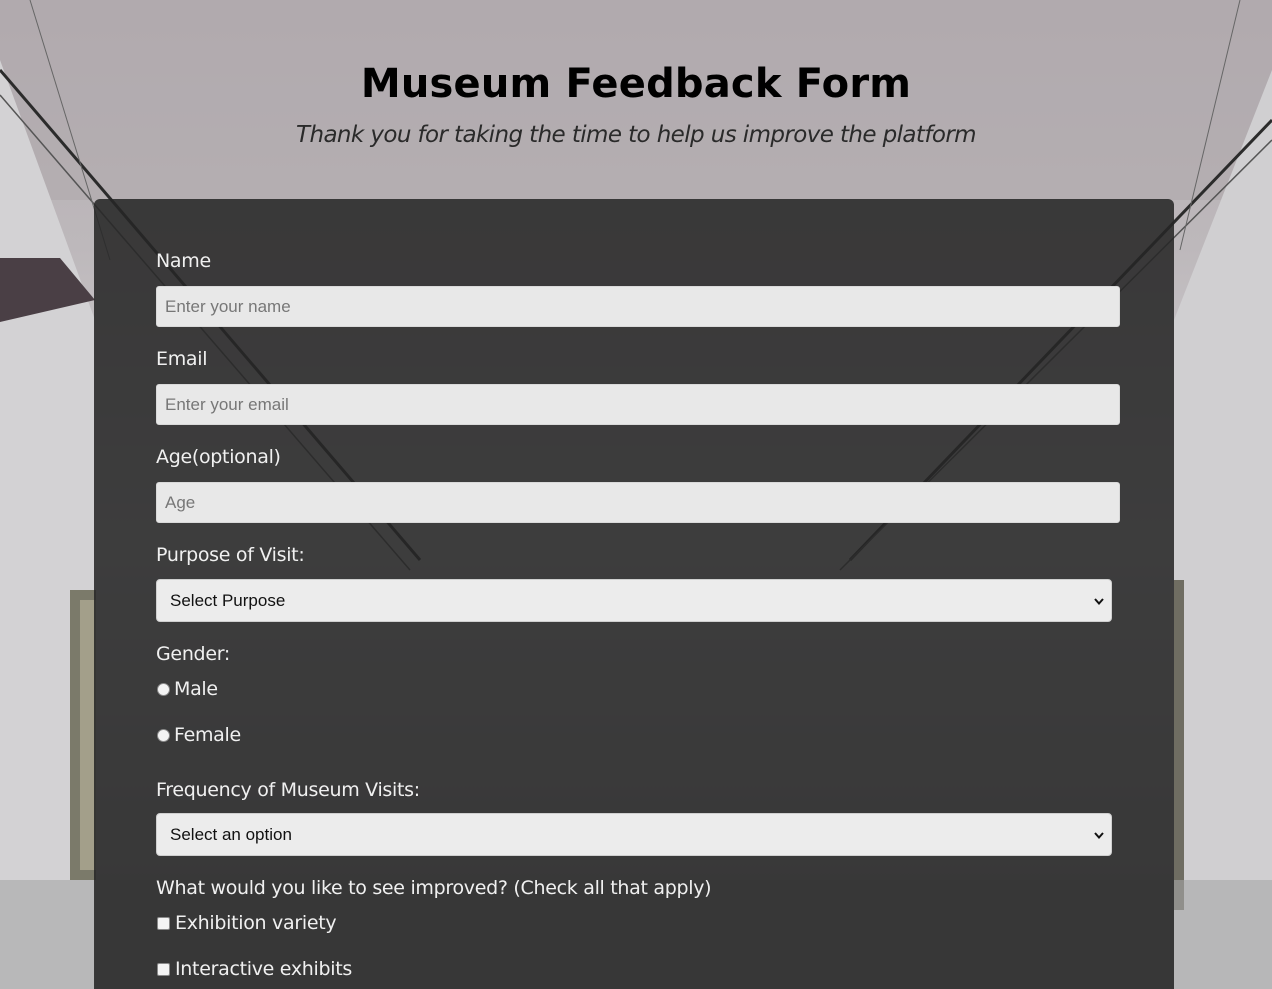  Describe the element at coordinates (218, 457) in the screenshot. I see `age-label: Age(optional)` at that location.